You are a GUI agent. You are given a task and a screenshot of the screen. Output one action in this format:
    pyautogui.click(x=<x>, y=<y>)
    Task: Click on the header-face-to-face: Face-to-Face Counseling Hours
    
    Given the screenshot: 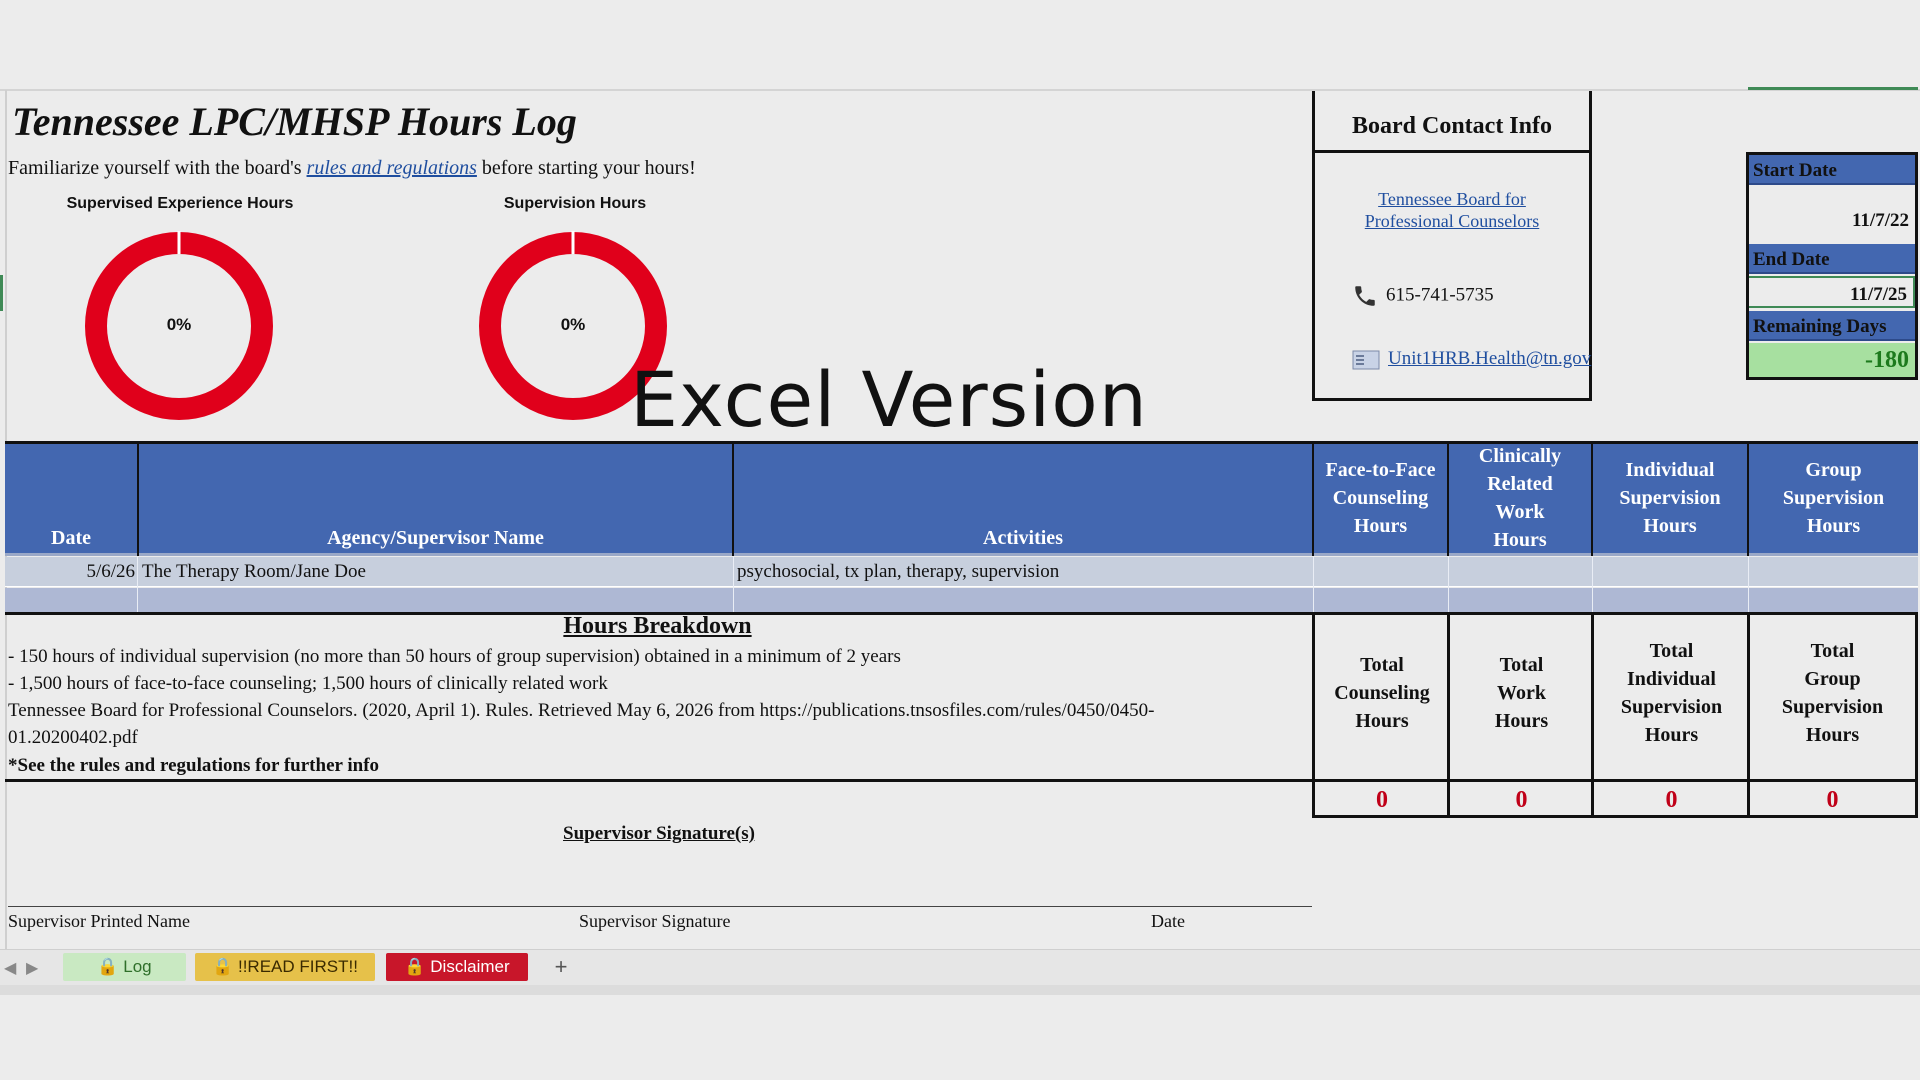 What is the action you would take?
    pyautogui.click(x=1380, y=499)
    